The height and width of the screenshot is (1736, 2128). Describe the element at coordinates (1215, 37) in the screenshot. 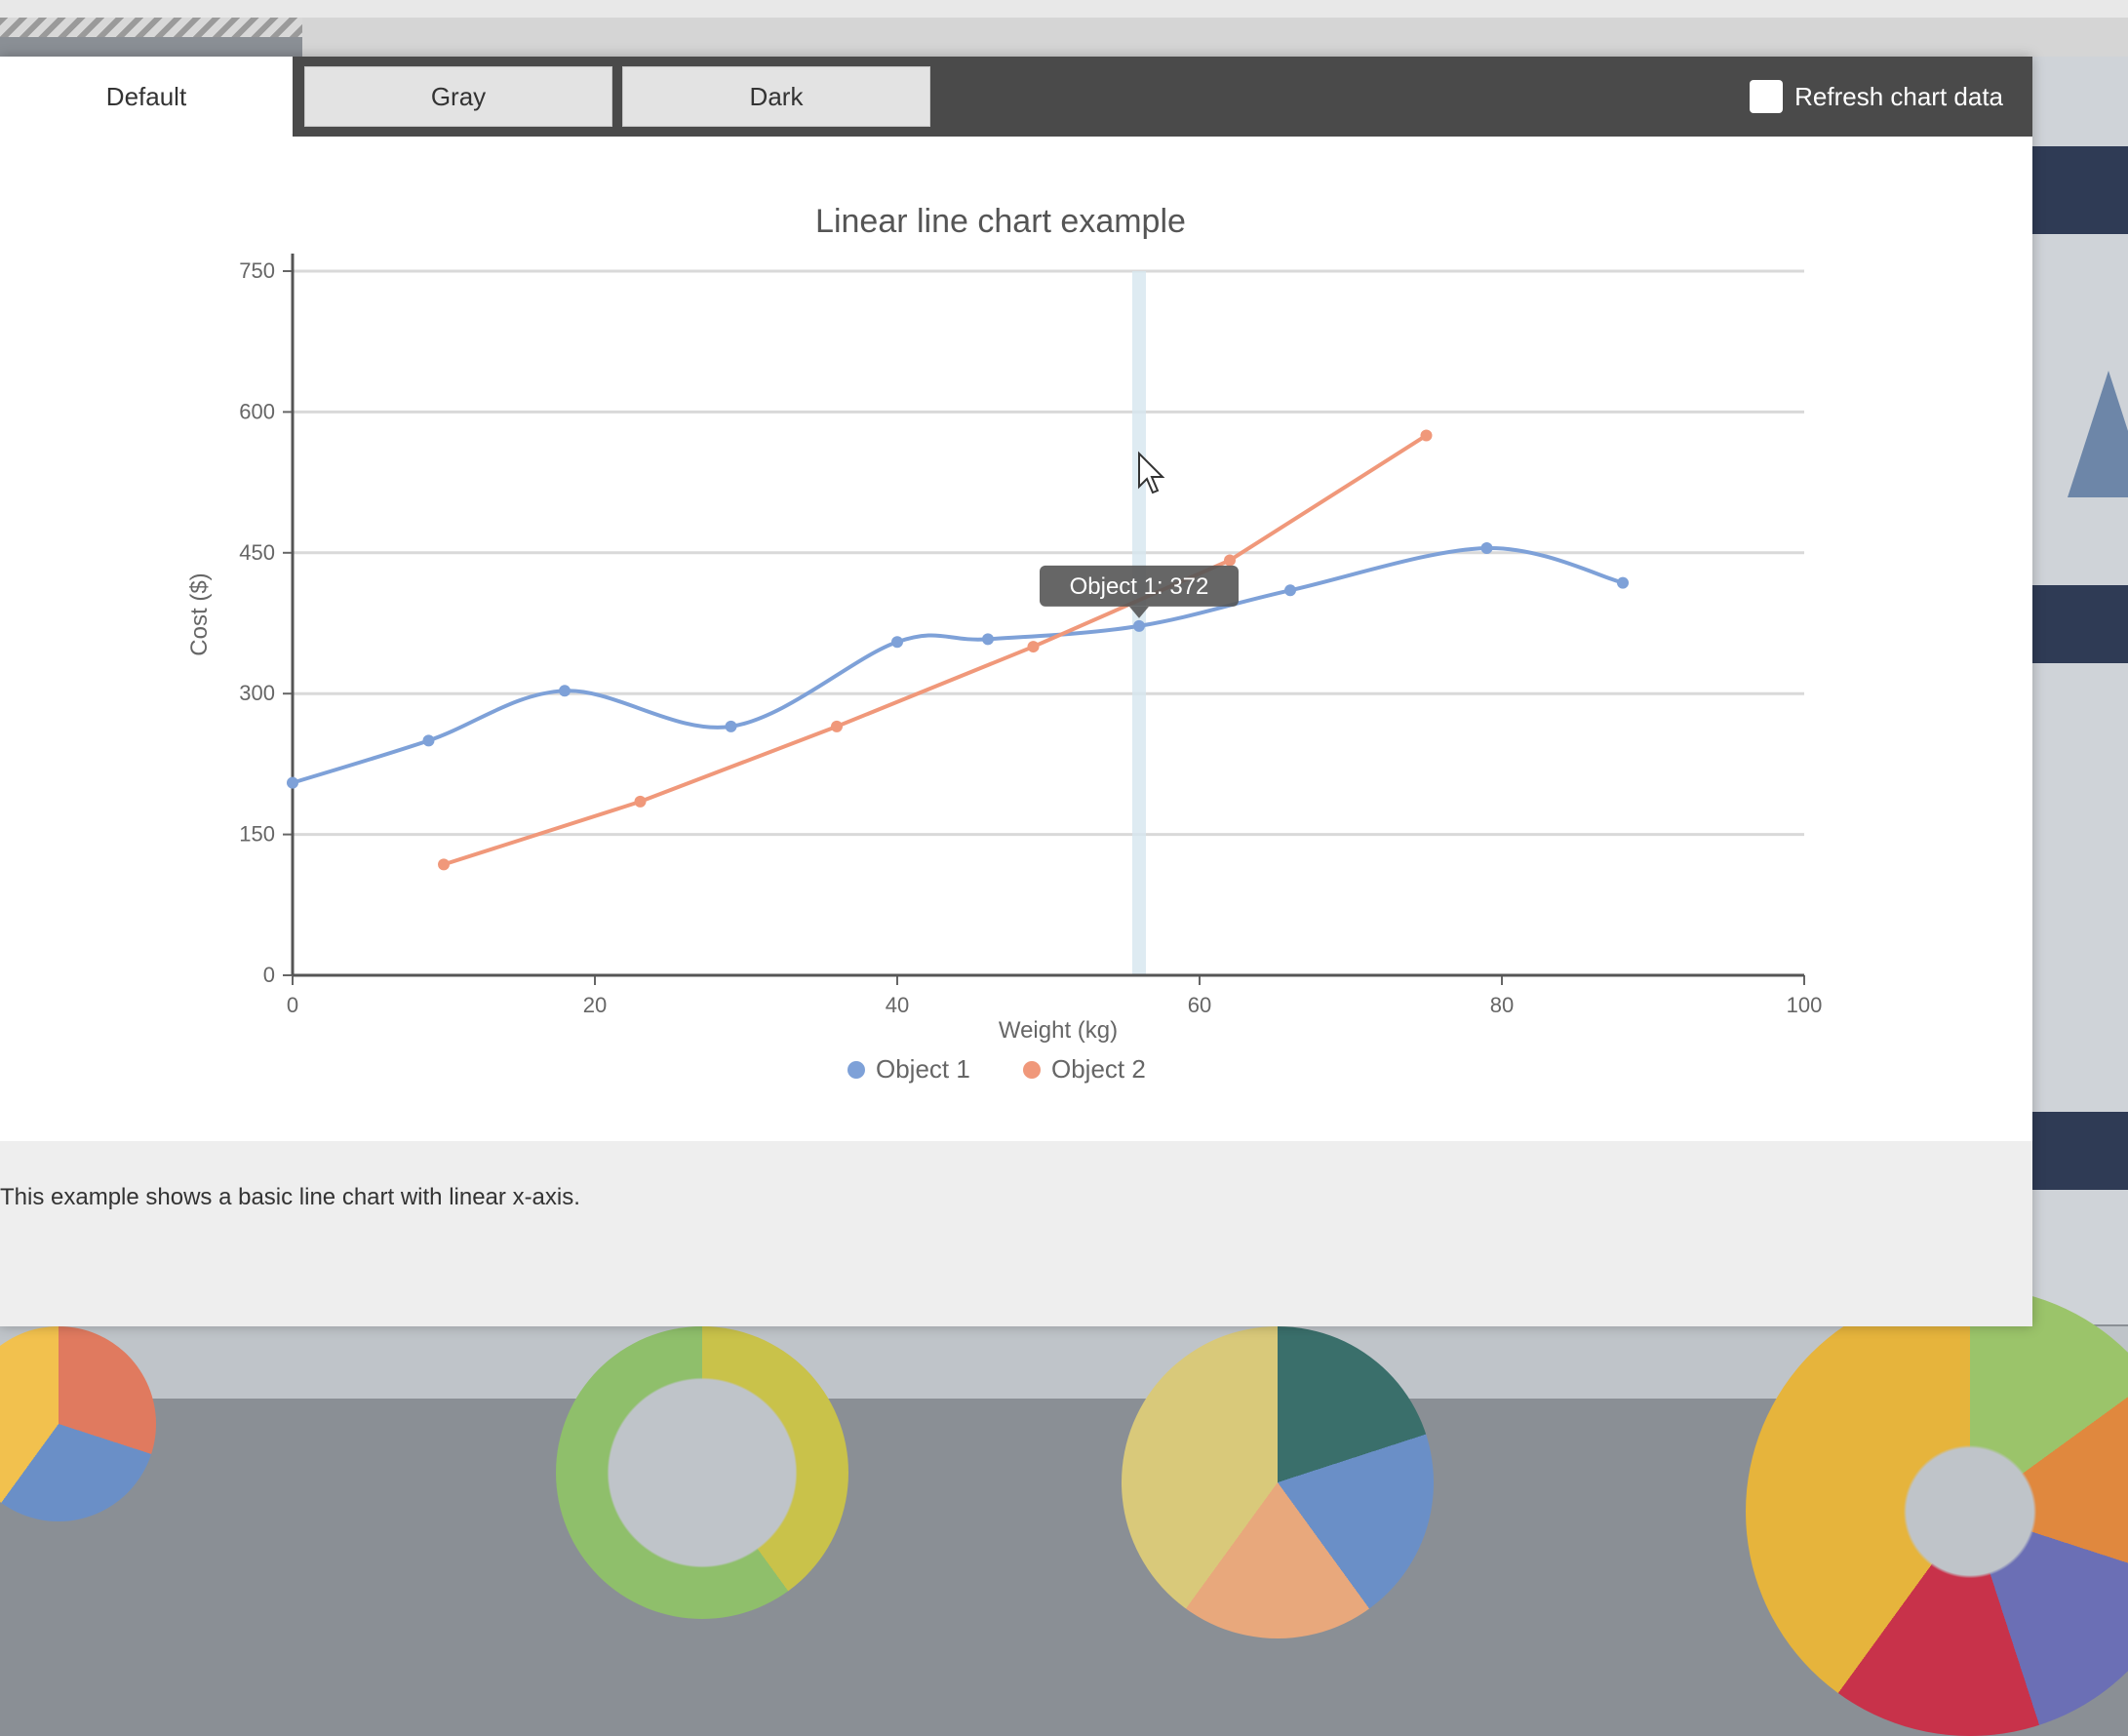

I see `background-header-strip` at that location.